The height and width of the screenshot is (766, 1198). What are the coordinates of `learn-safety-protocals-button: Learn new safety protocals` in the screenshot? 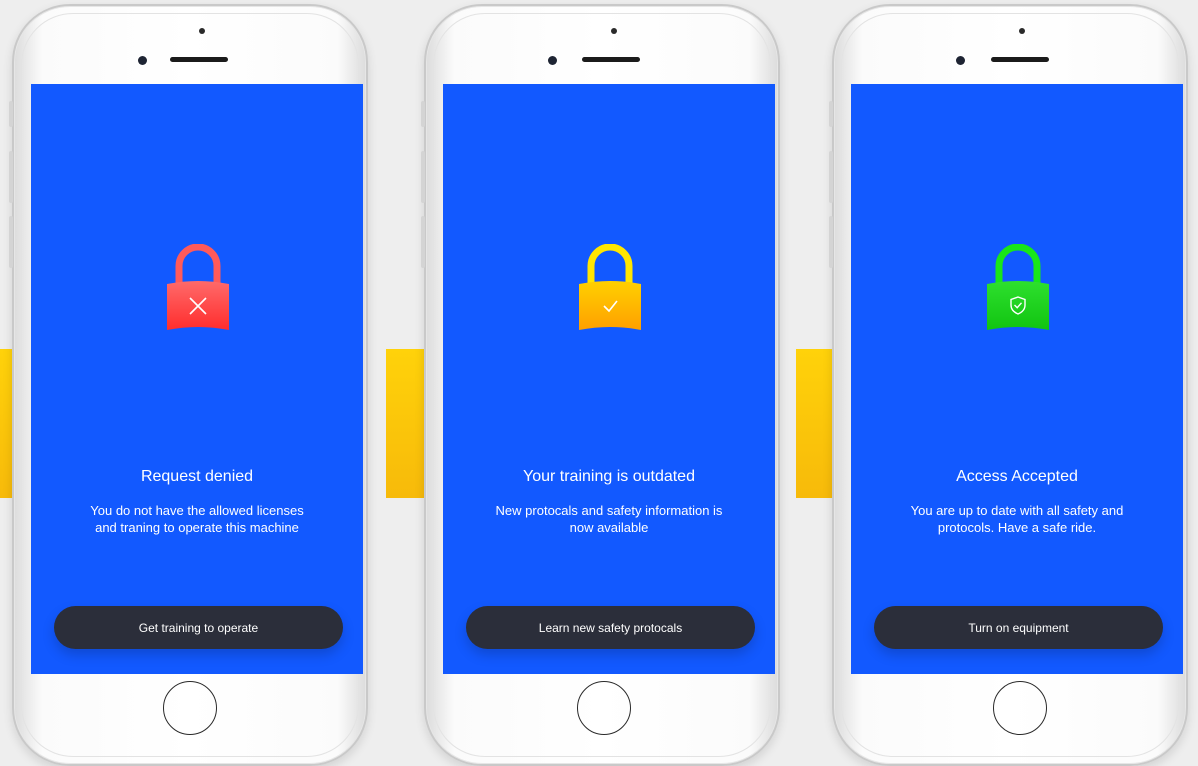 It's located at (610, 627).